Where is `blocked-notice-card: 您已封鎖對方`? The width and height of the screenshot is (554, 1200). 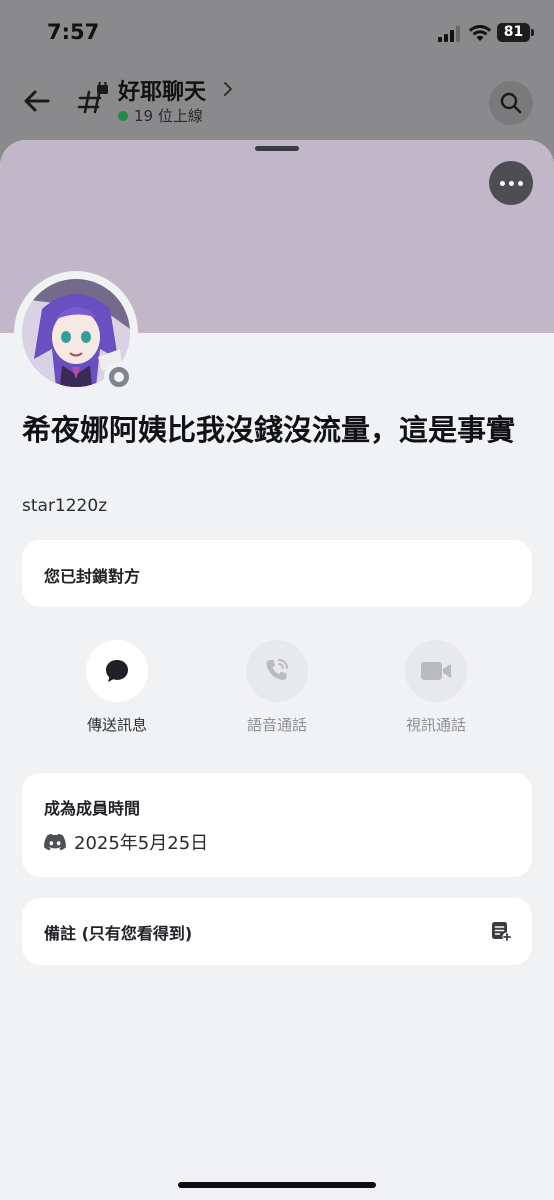
blocked-notice-card: 您已封鎖對方 is located at coordinates (277, 573).